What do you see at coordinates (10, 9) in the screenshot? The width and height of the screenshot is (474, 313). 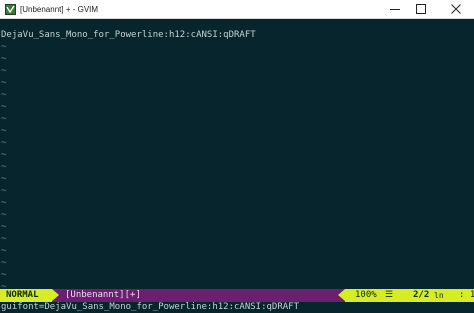 I see `gvim-app-icon` at bounding box center [10, 9].